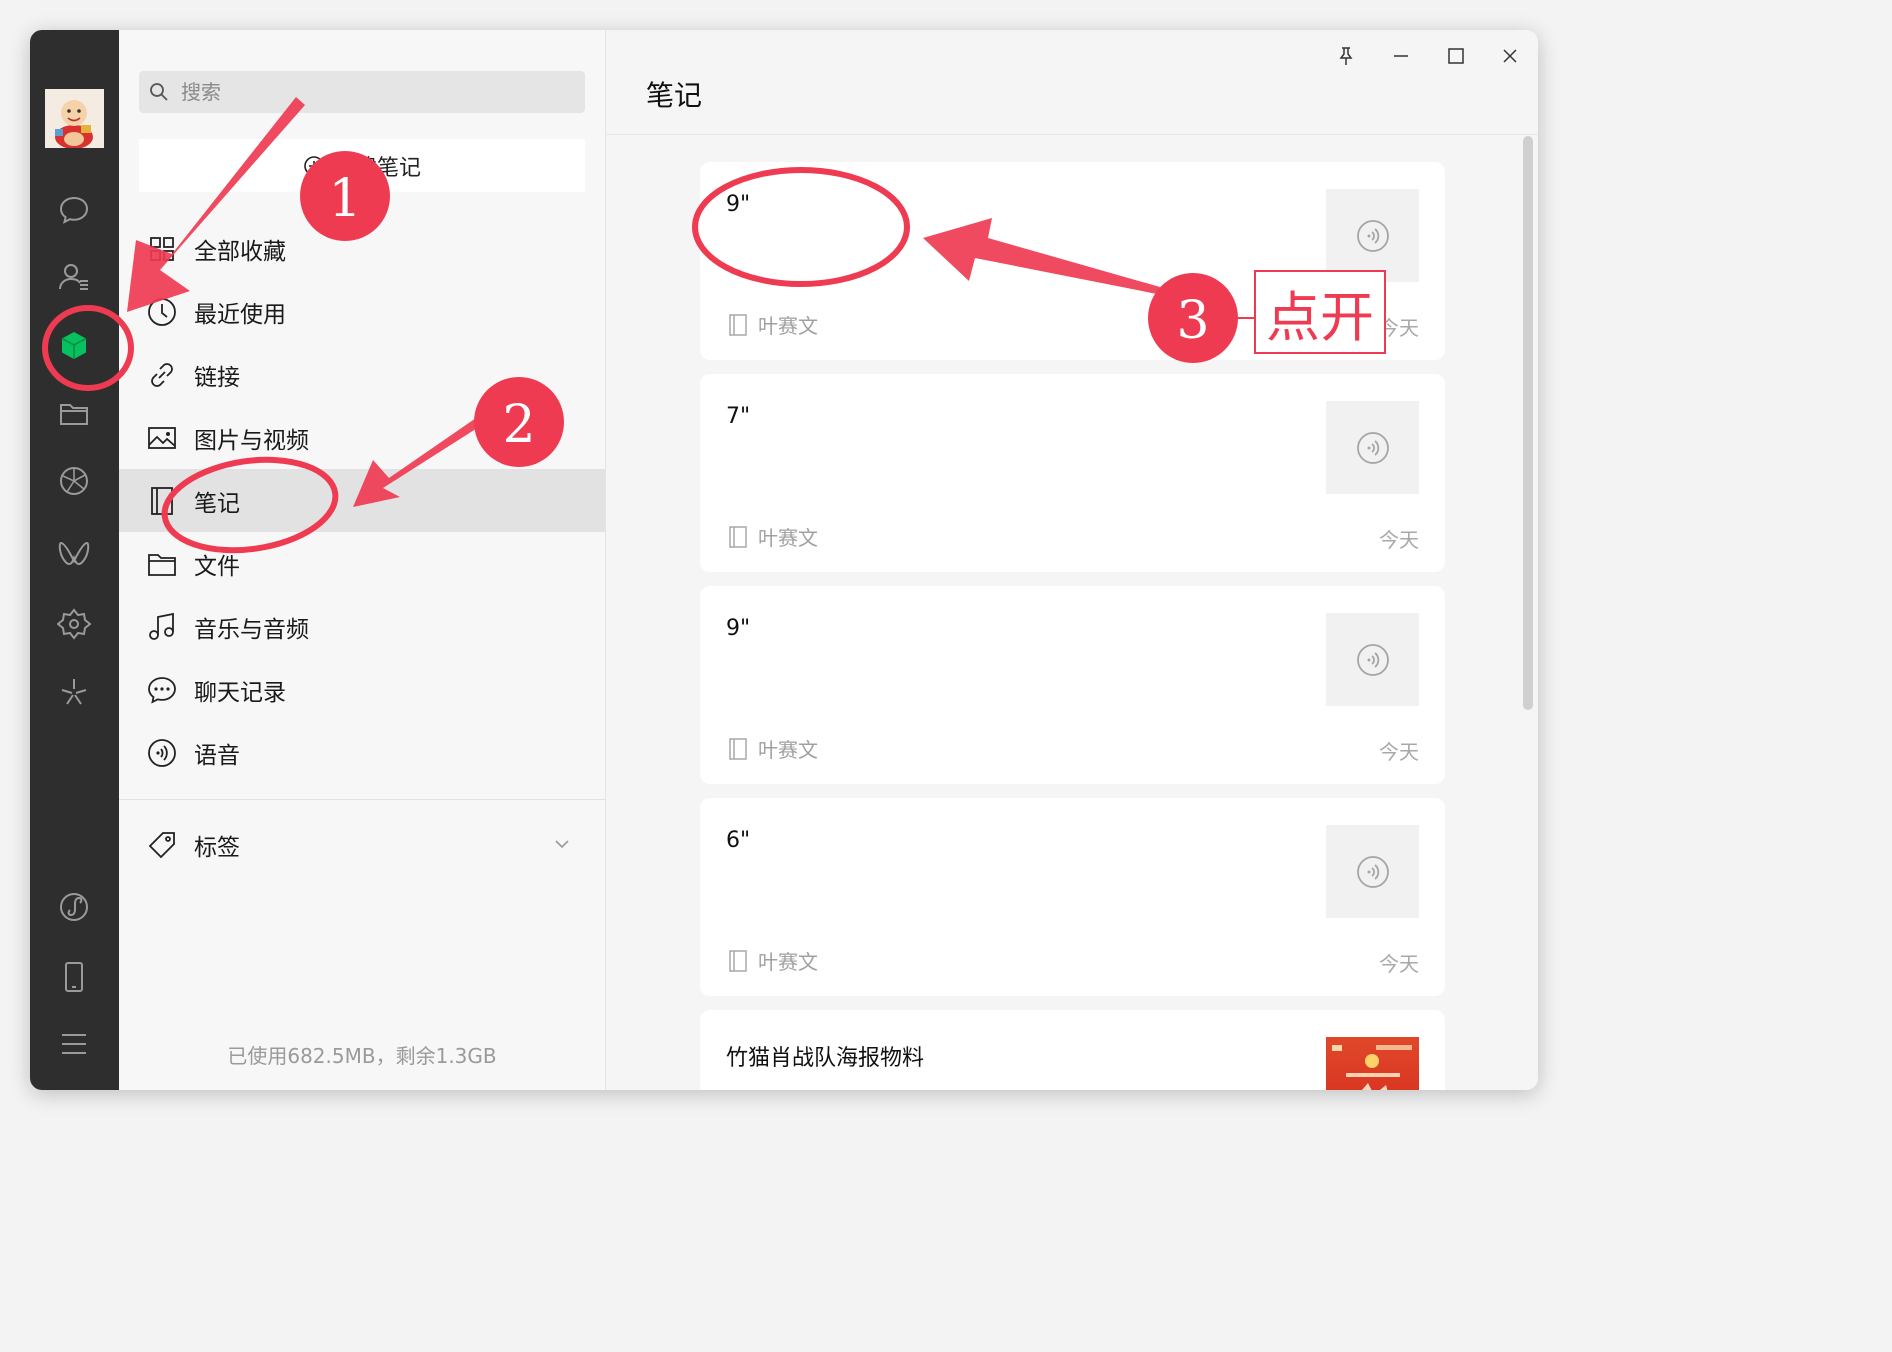  What do you see at coordinates (251, 440) in the screenshot?
I see `category-label: 图片与视频` at bounding box center [251, 440].